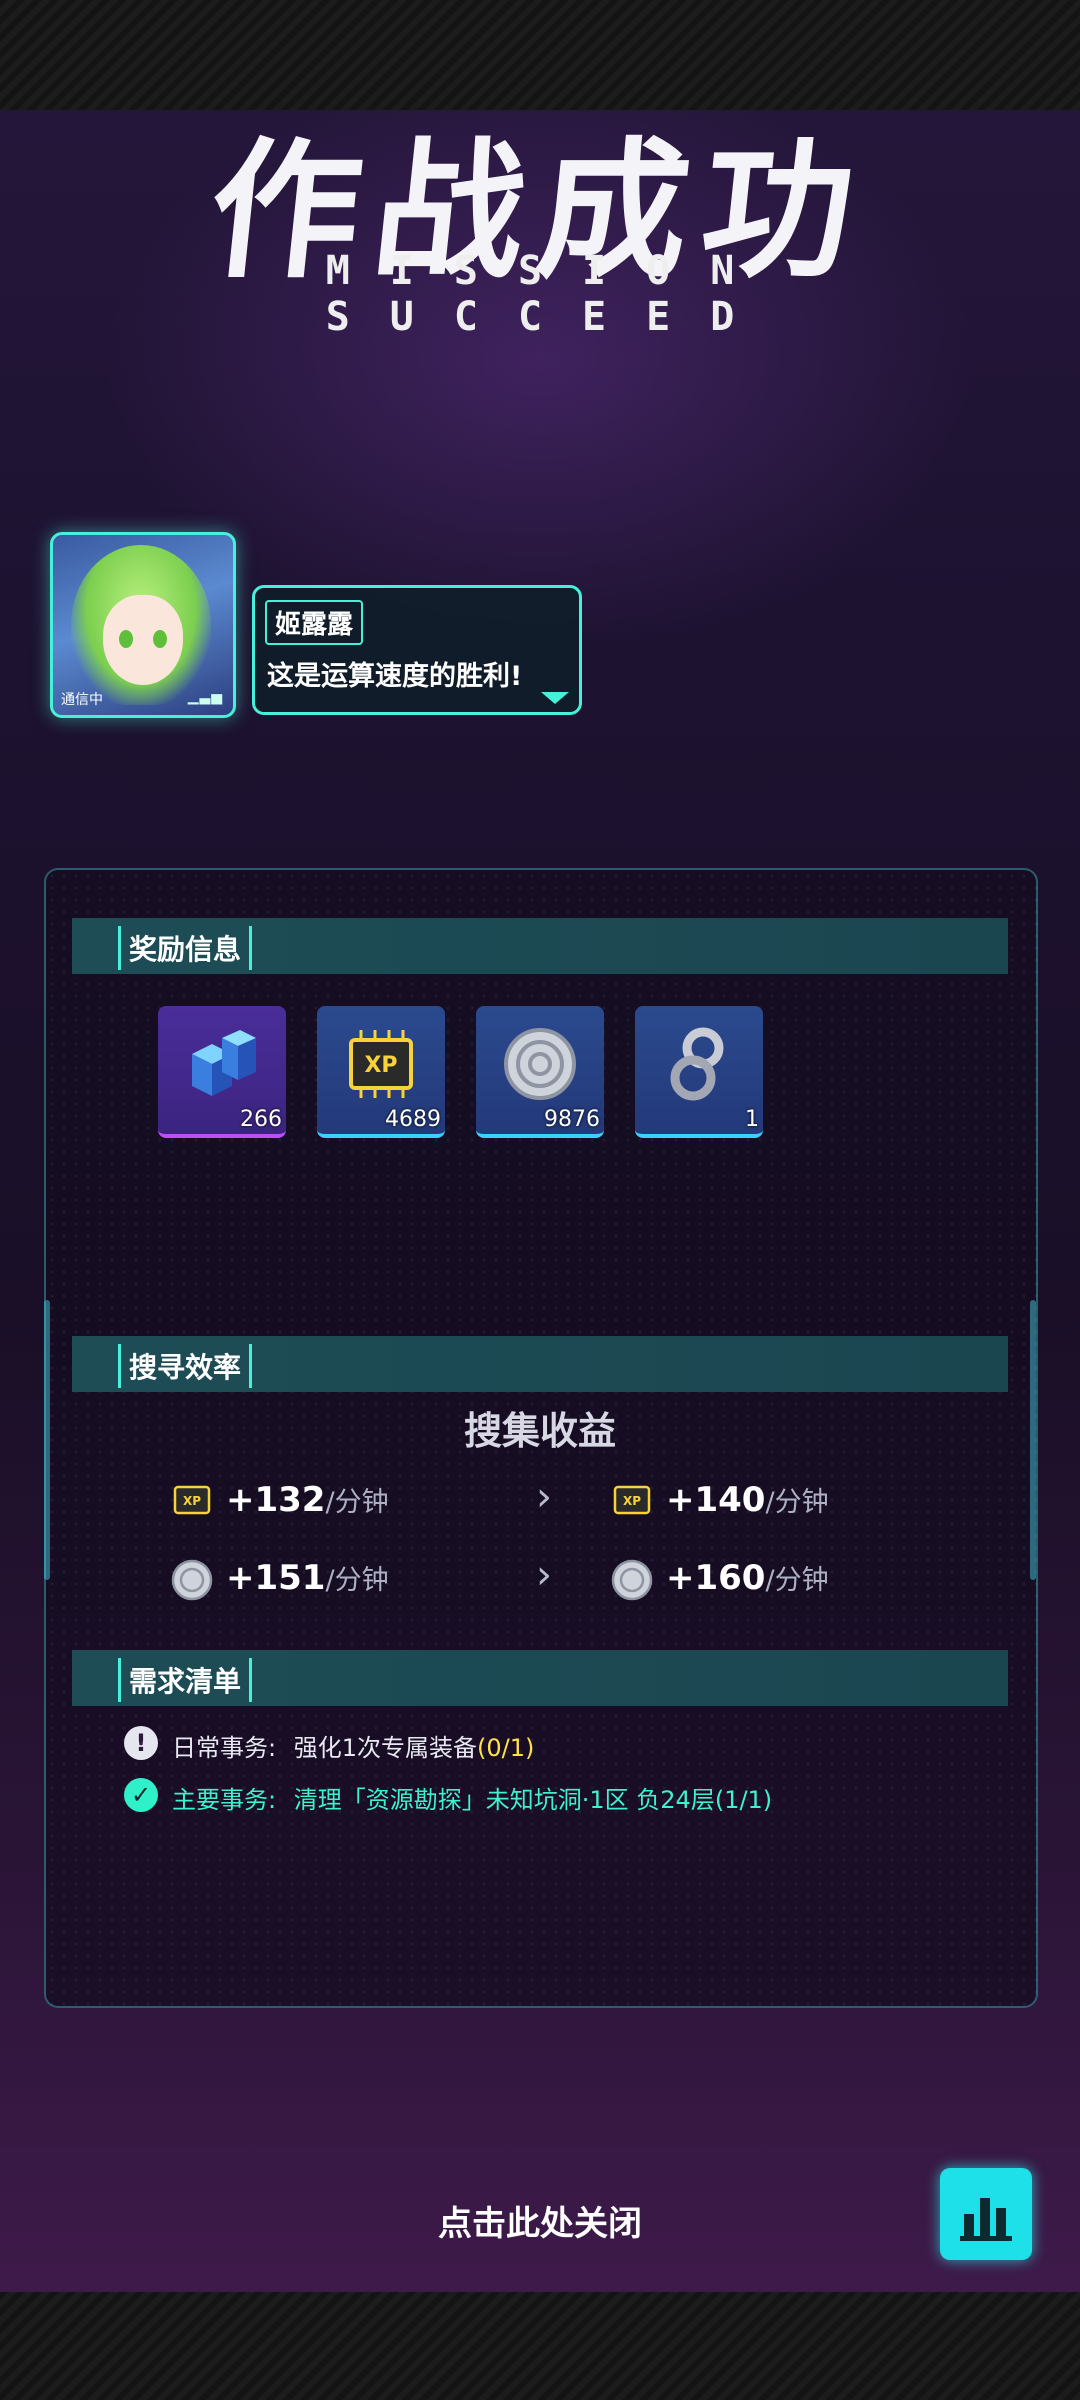  What do you see at coordinates (539, 1431) in the screenshot?
I see `efficiency-title: 搜集收益` at bounding box center [539, 1431].